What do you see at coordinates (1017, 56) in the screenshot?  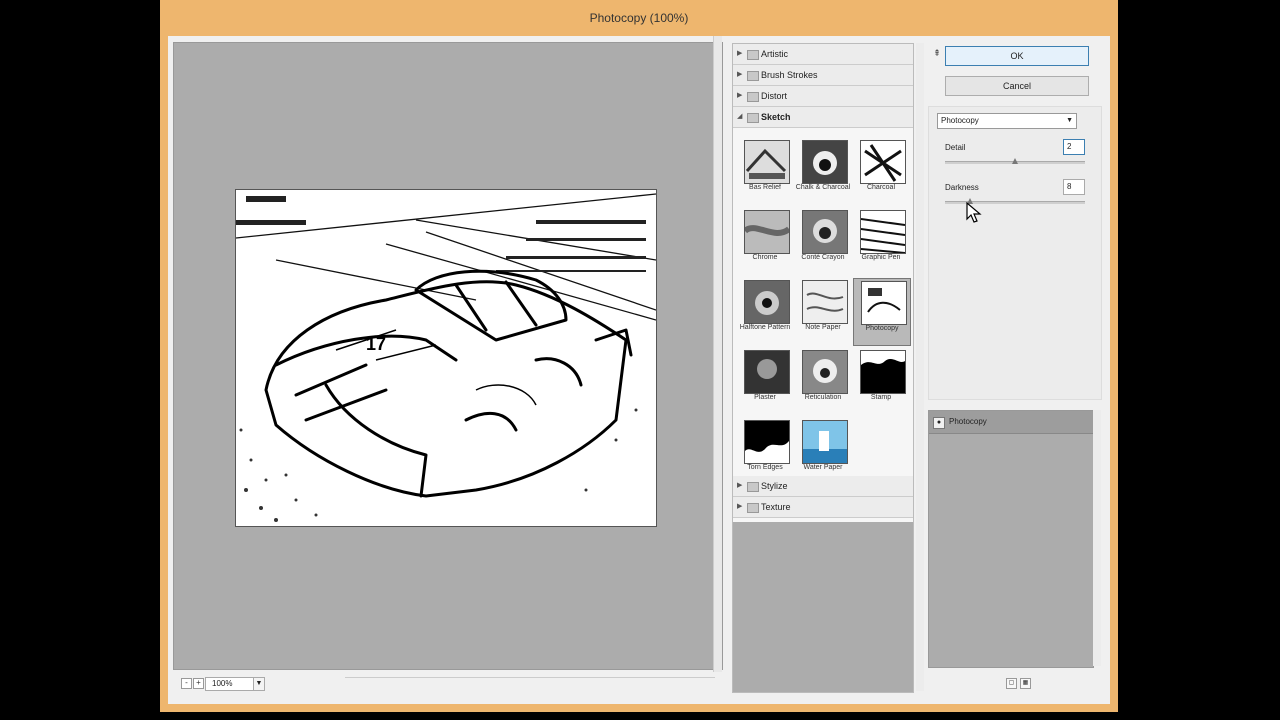 I see `ok-button: OK` at bounding box center [1017, 56].